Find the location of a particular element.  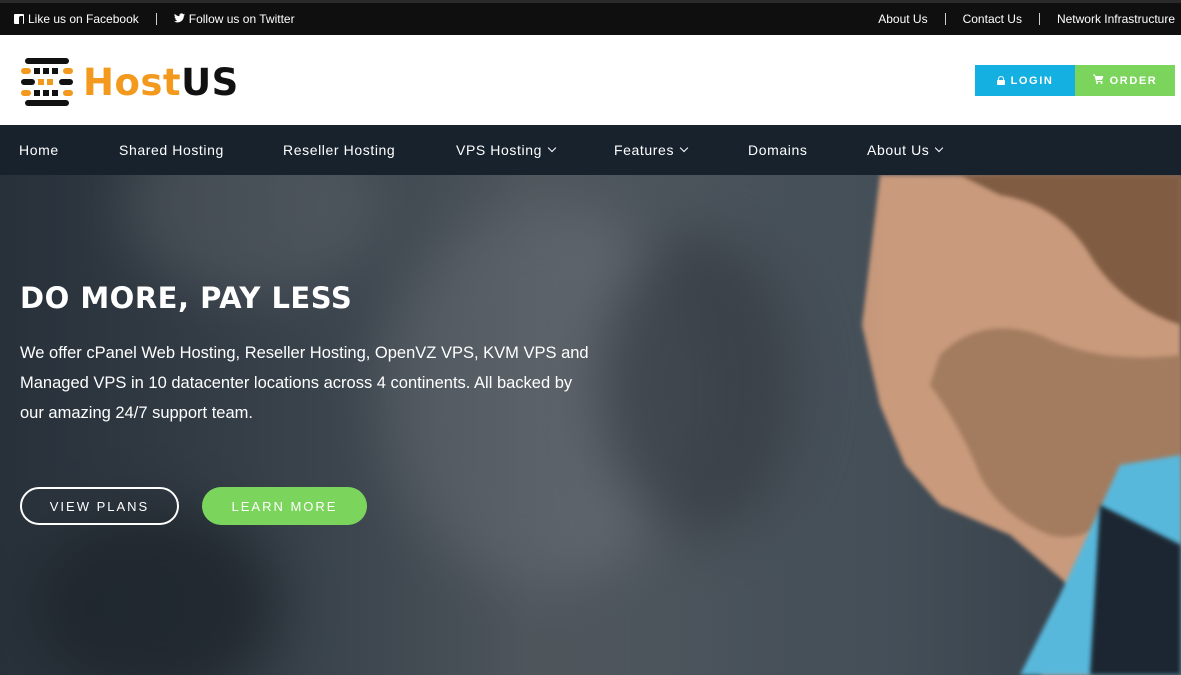

nav-item-reseller-hosting: Reseller Hosting is located at coordinates (339, 150).